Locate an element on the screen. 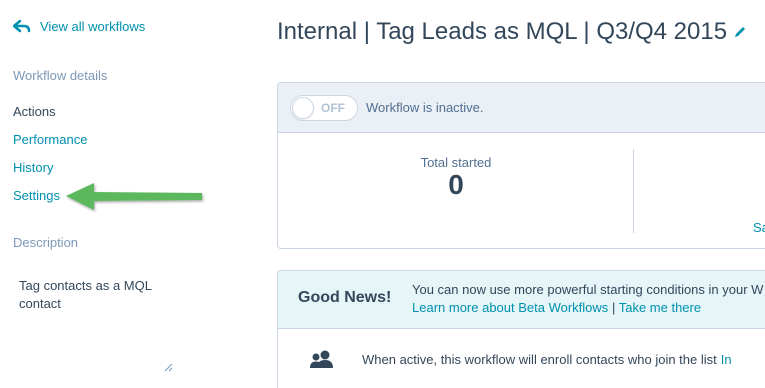 This screenshot has height=388, width=765. annotation-arrow-icon is located at coordinates (134, 196).